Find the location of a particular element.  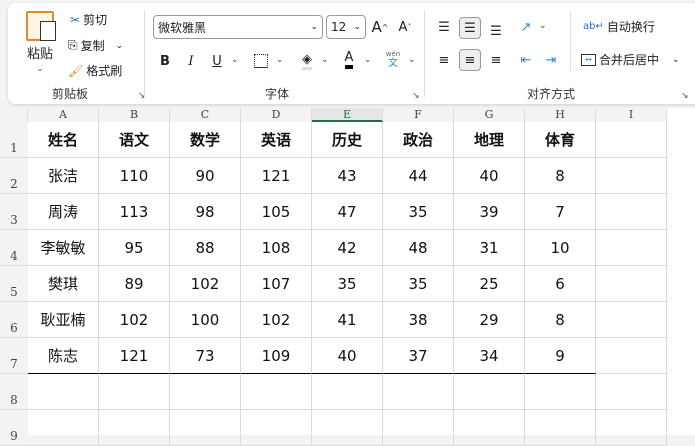

column-header-h: H is located at coordinates (560, 115).